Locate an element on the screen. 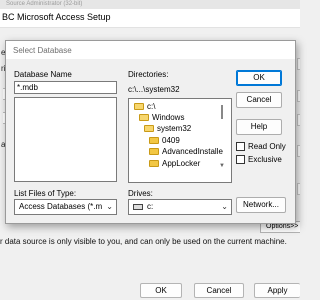 Image resolution: width=320 pixels, height=300 pixels. database-name-input: *.mdb is located at coordinates (65, 87).